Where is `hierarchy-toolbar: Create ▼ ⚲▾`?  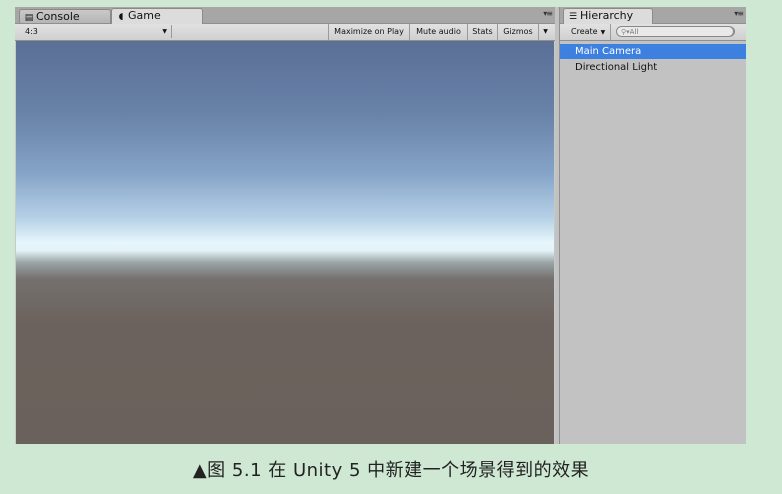
hierarchy-toolbar: Create ▼ ⚲▾ is located at coordinates (653, 32).